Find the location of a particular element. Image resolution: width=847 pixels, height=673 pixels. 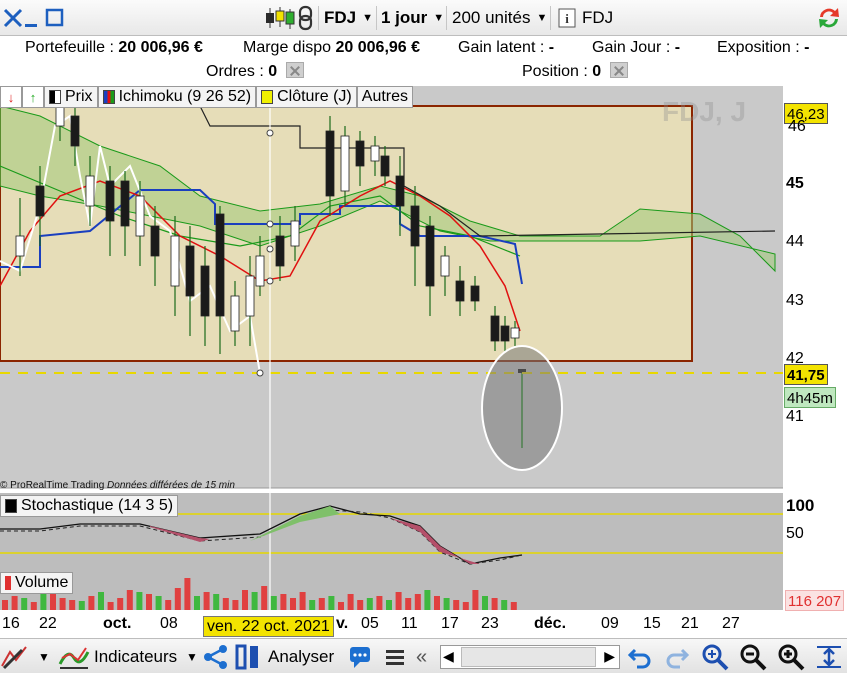

refresh-icon is located at coordinates (829, 18).